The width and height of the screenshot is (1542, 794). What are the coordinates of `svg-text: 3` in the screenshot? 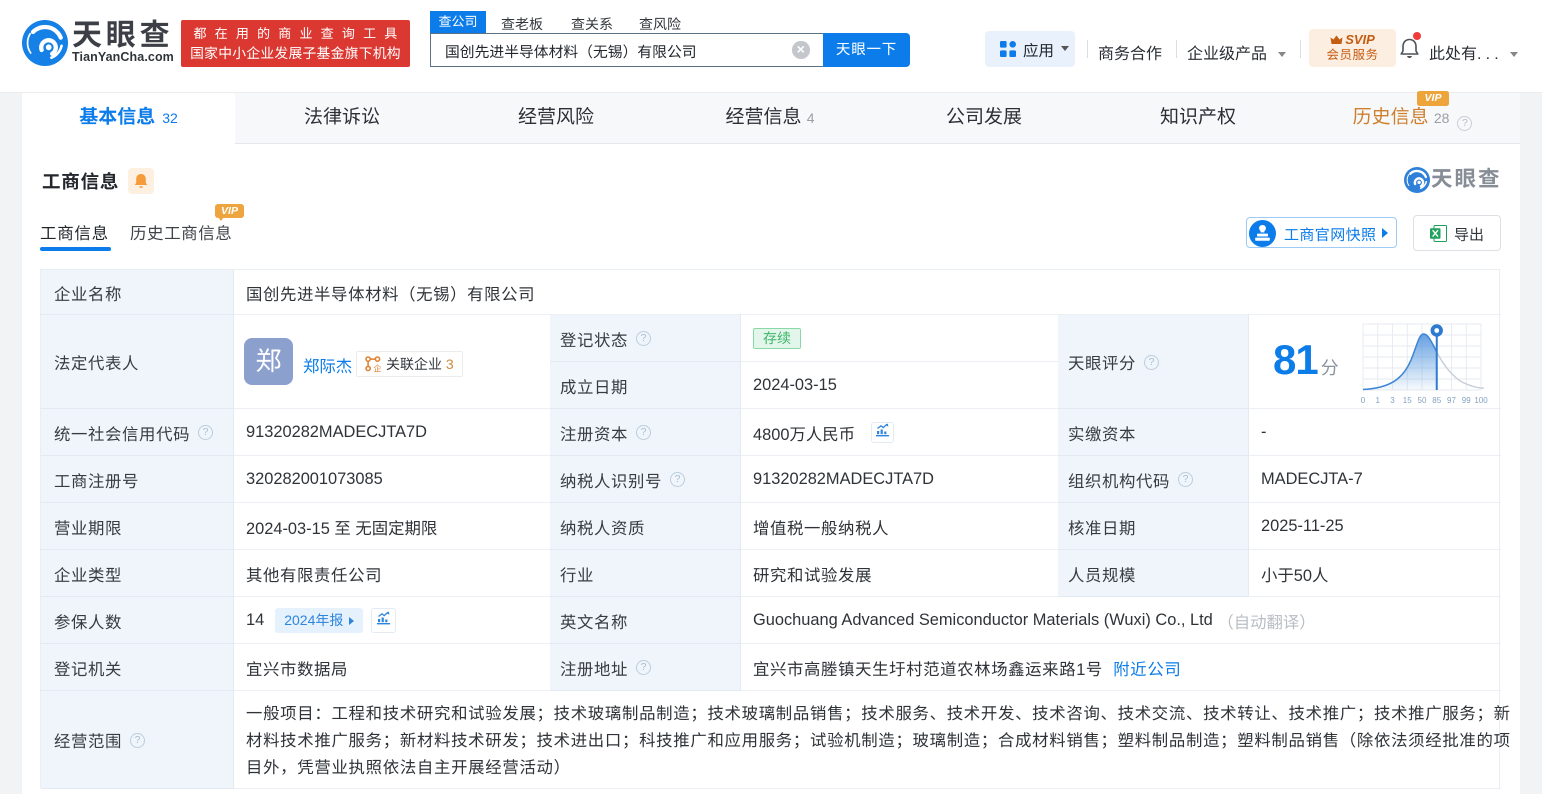 It's located at (1392, 400).